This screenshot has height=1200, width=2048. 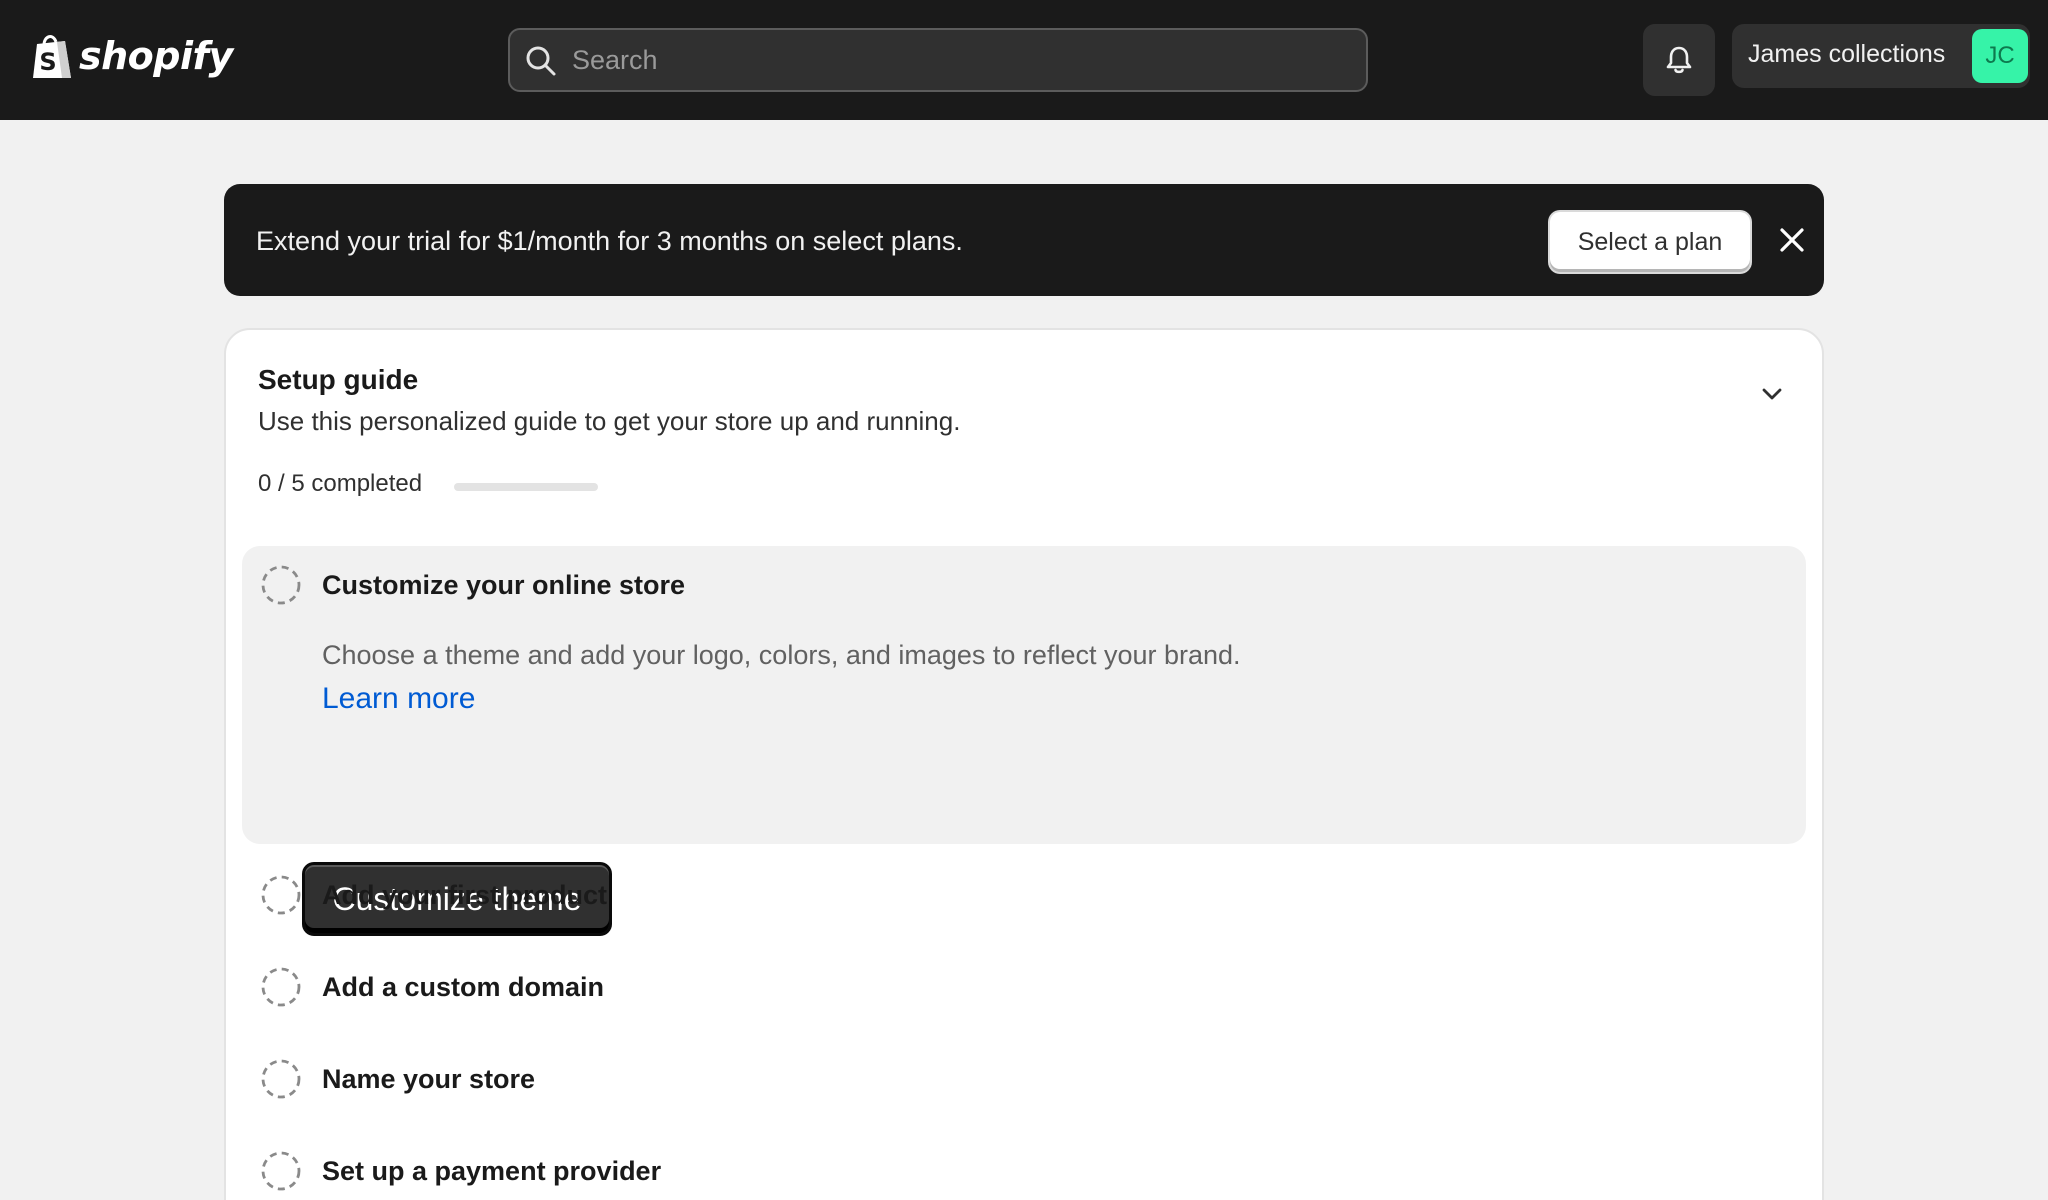 I want to click on task-name-store: Name your store, so click(x=1024, y=1078).